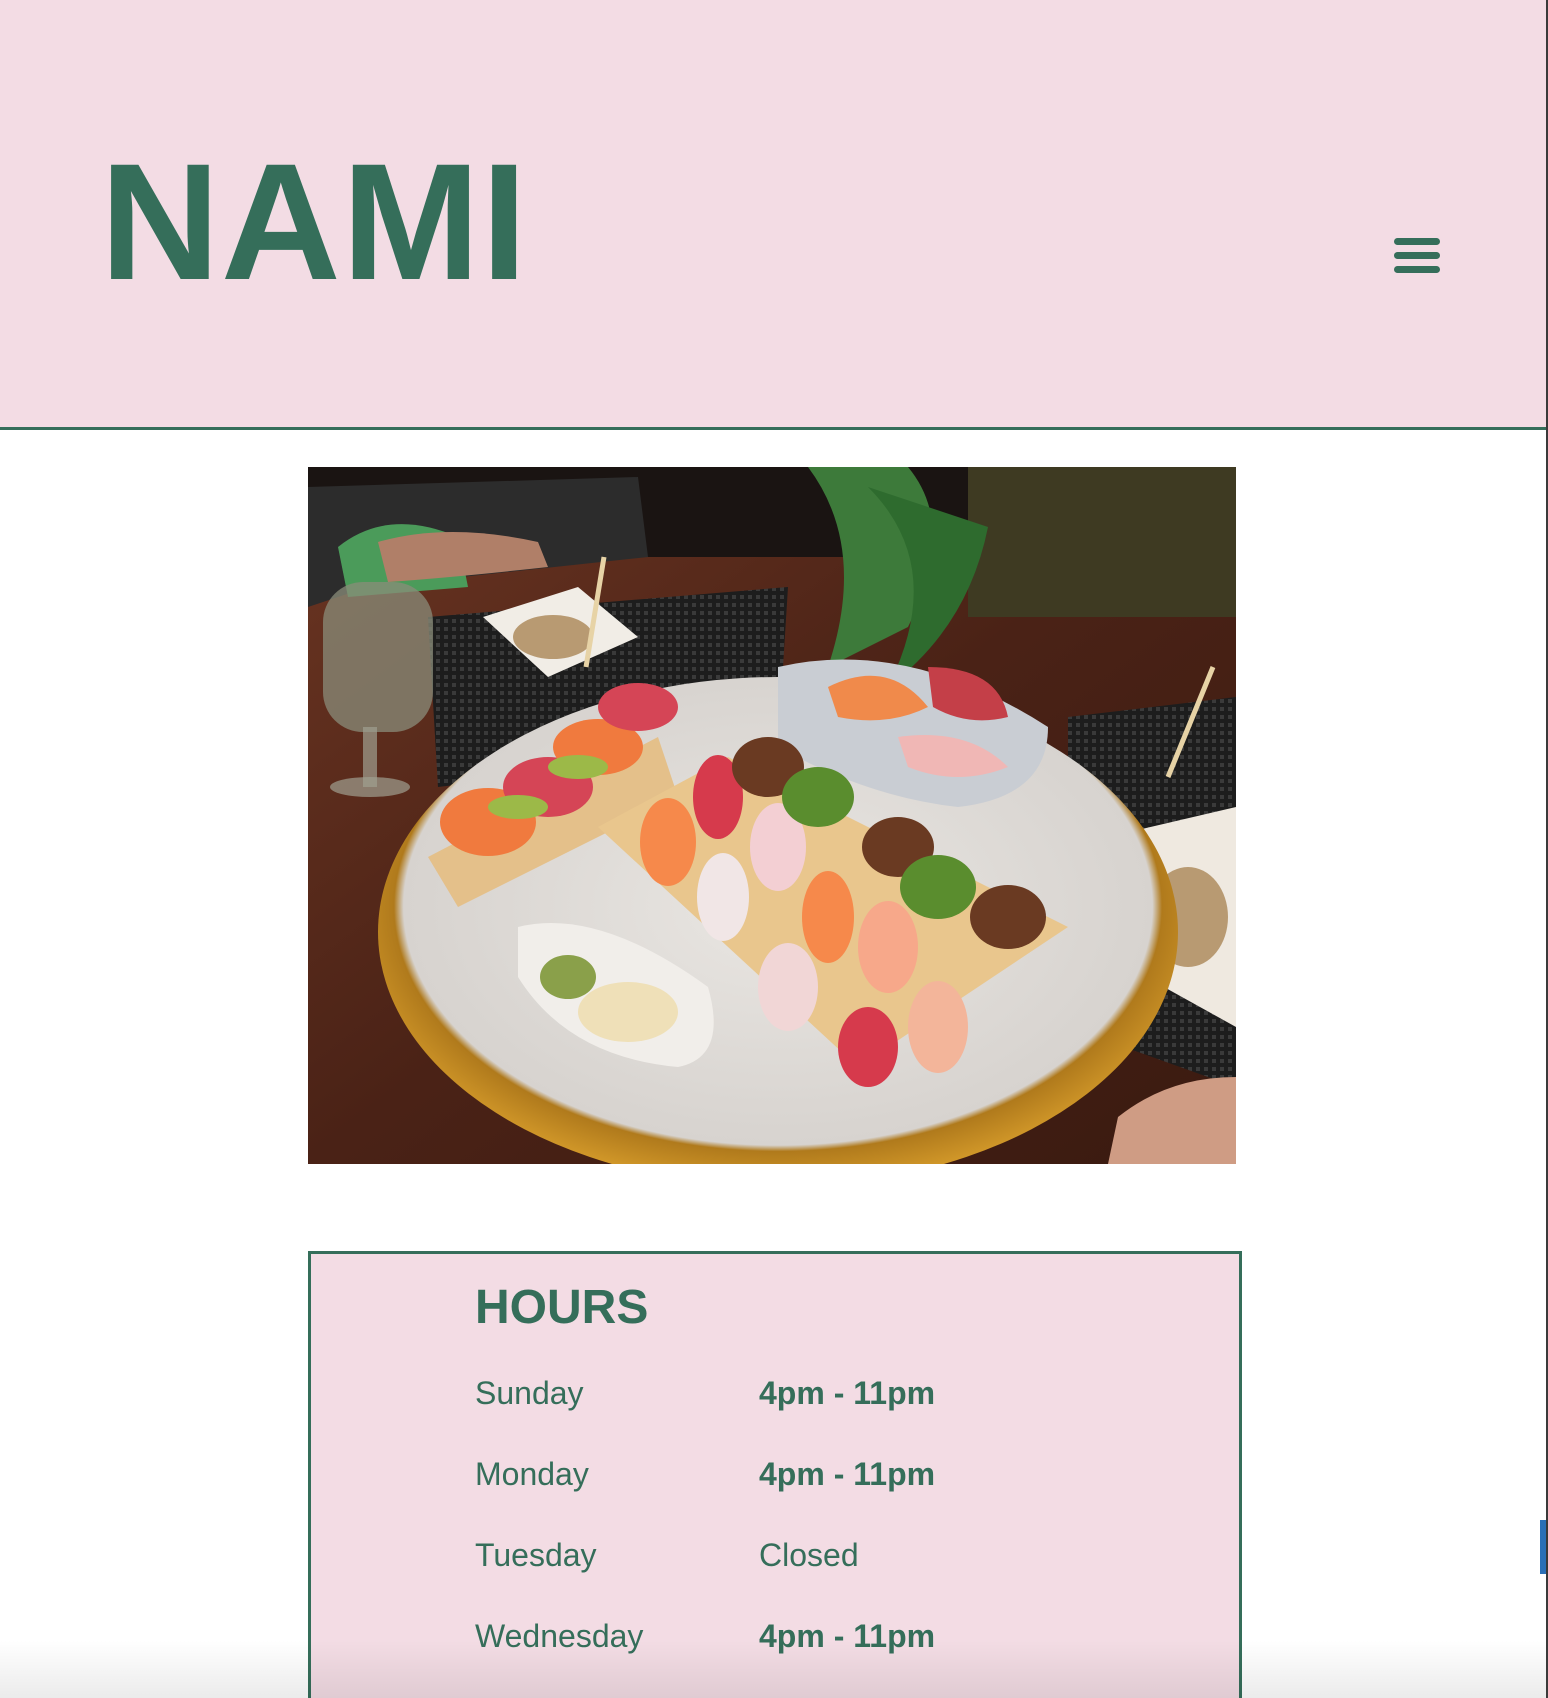  I want to click on menu-button, so click(1417, 256).